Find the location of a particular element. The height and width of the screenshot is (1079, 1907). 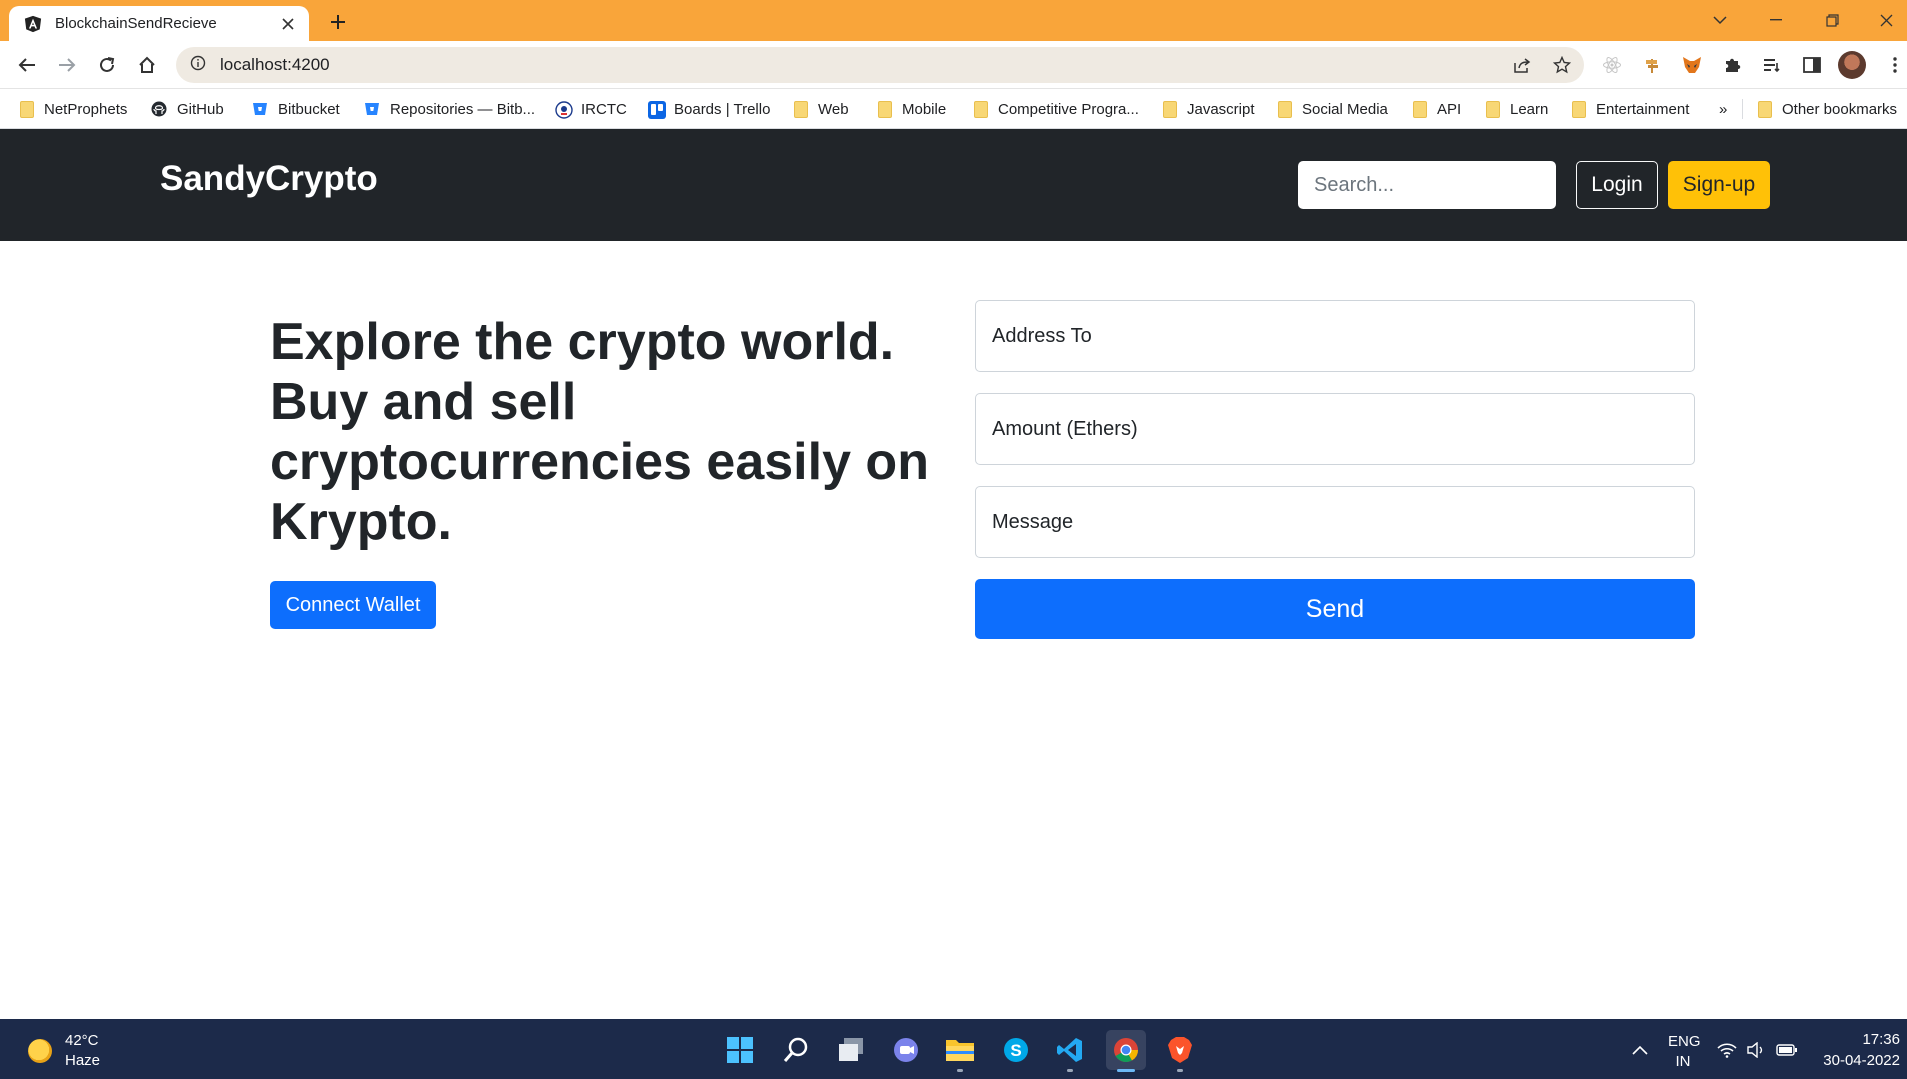

restore-icon is located at coordinates (1832, 20).